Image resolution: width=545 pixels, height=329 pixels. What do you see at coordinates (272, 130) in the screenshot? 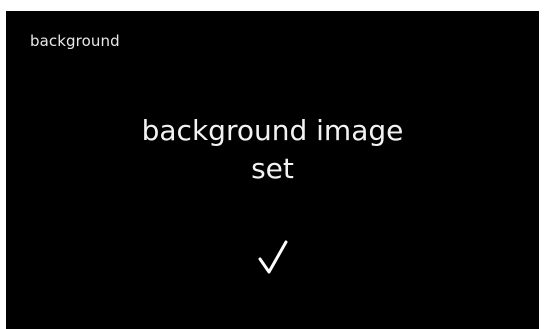
I see `status-message-line-1: background image` at bounding box center [272, 130].